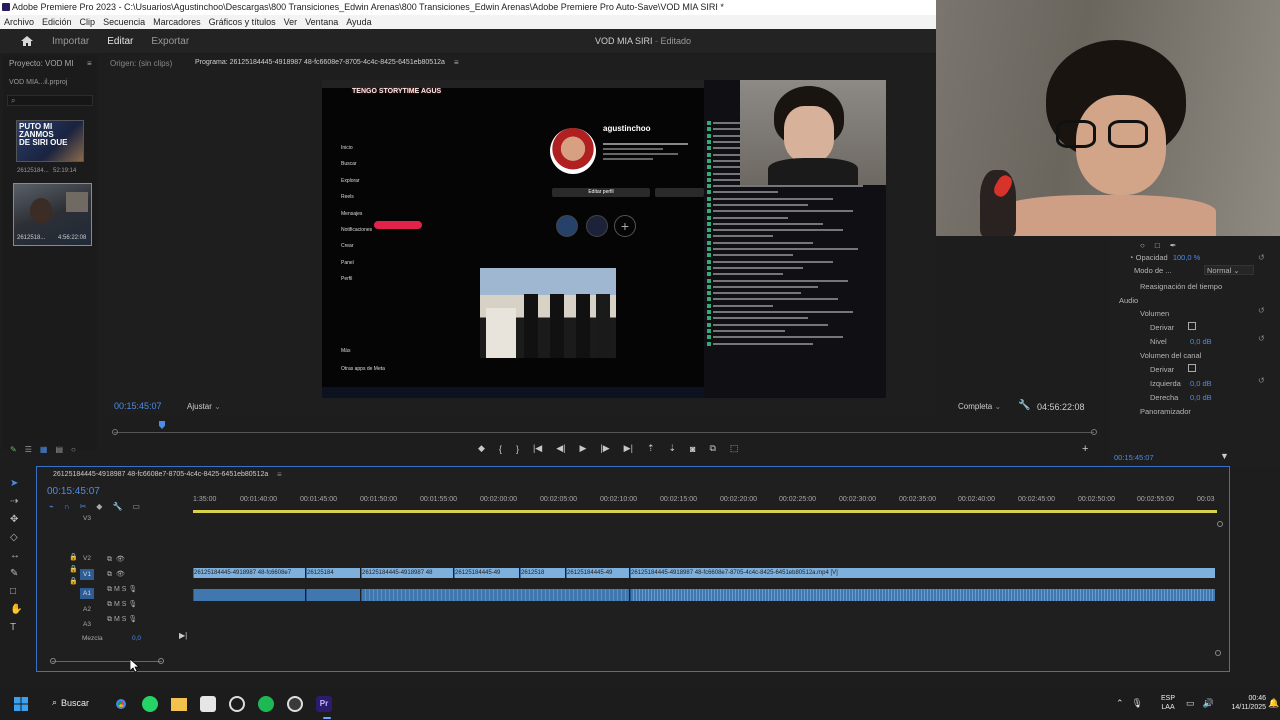 The image size is (1280, 720). I want to click on video-clip: 26125184445-49, so click(486, 573).